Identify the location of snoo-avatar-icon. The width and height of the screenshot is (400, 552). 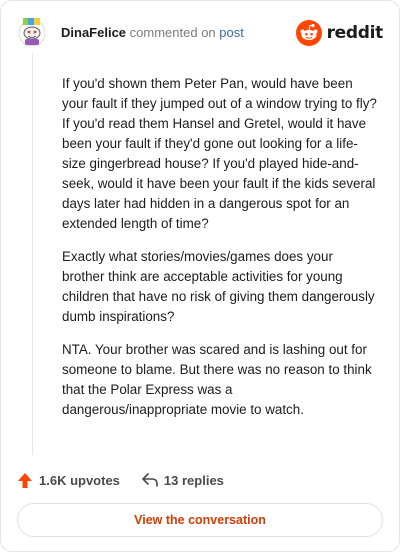
(32, 32).